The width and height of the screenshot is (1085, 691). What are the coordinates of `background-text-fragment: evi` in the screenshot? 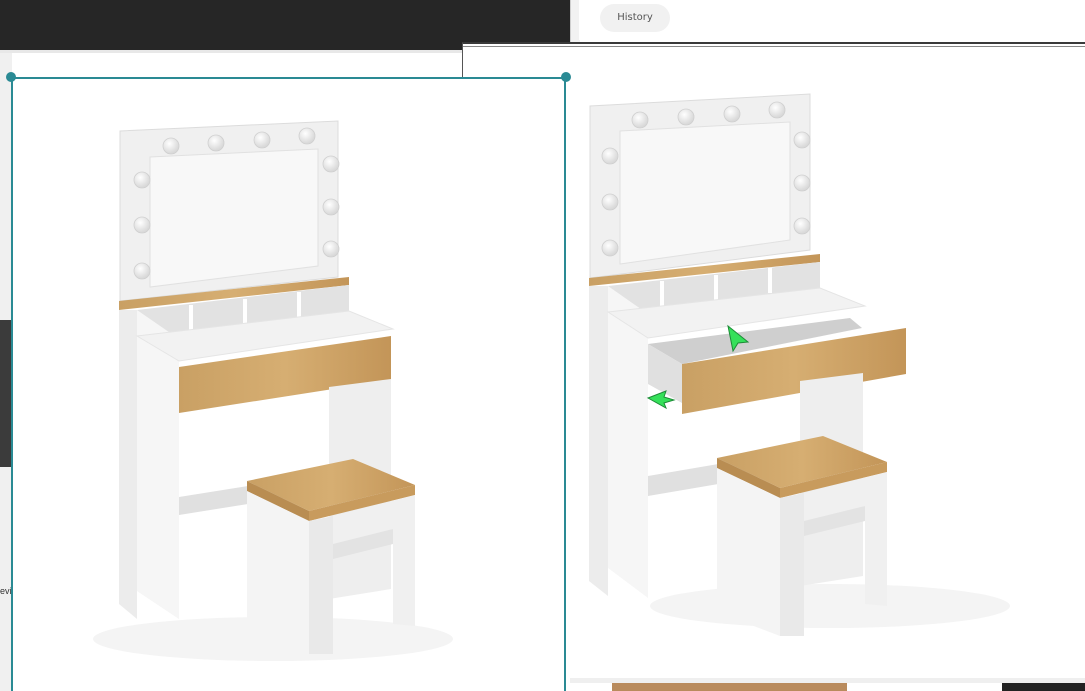 It's located at (6, 591).